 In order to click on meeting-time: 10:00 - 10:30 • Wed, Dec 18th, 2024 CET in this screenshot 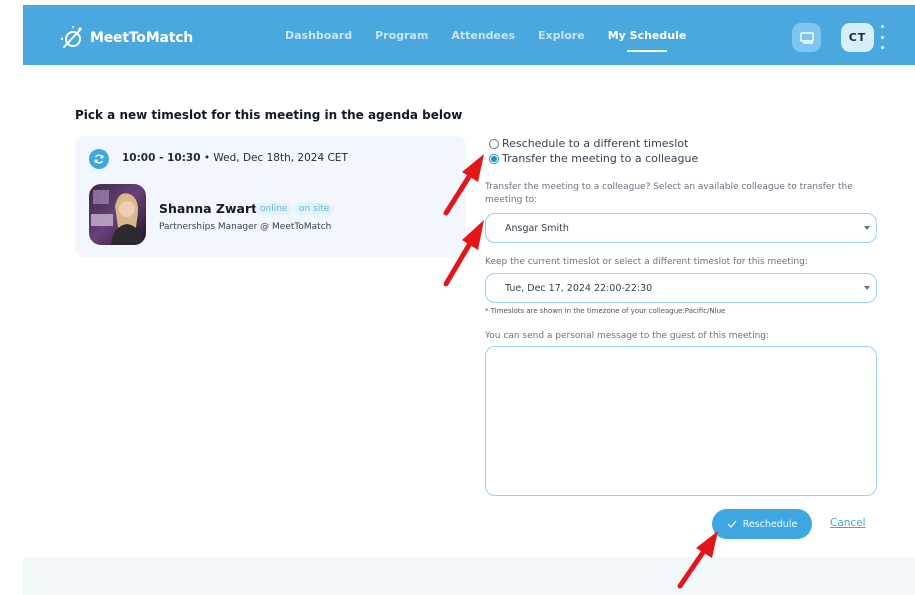, I will do `click(235, 158)`.